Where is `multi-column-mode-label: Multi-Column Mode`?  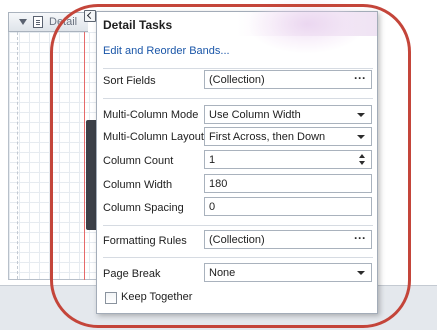
multi-column-mode-label: Multi-Column Mode is located at coordinates (151, 115).